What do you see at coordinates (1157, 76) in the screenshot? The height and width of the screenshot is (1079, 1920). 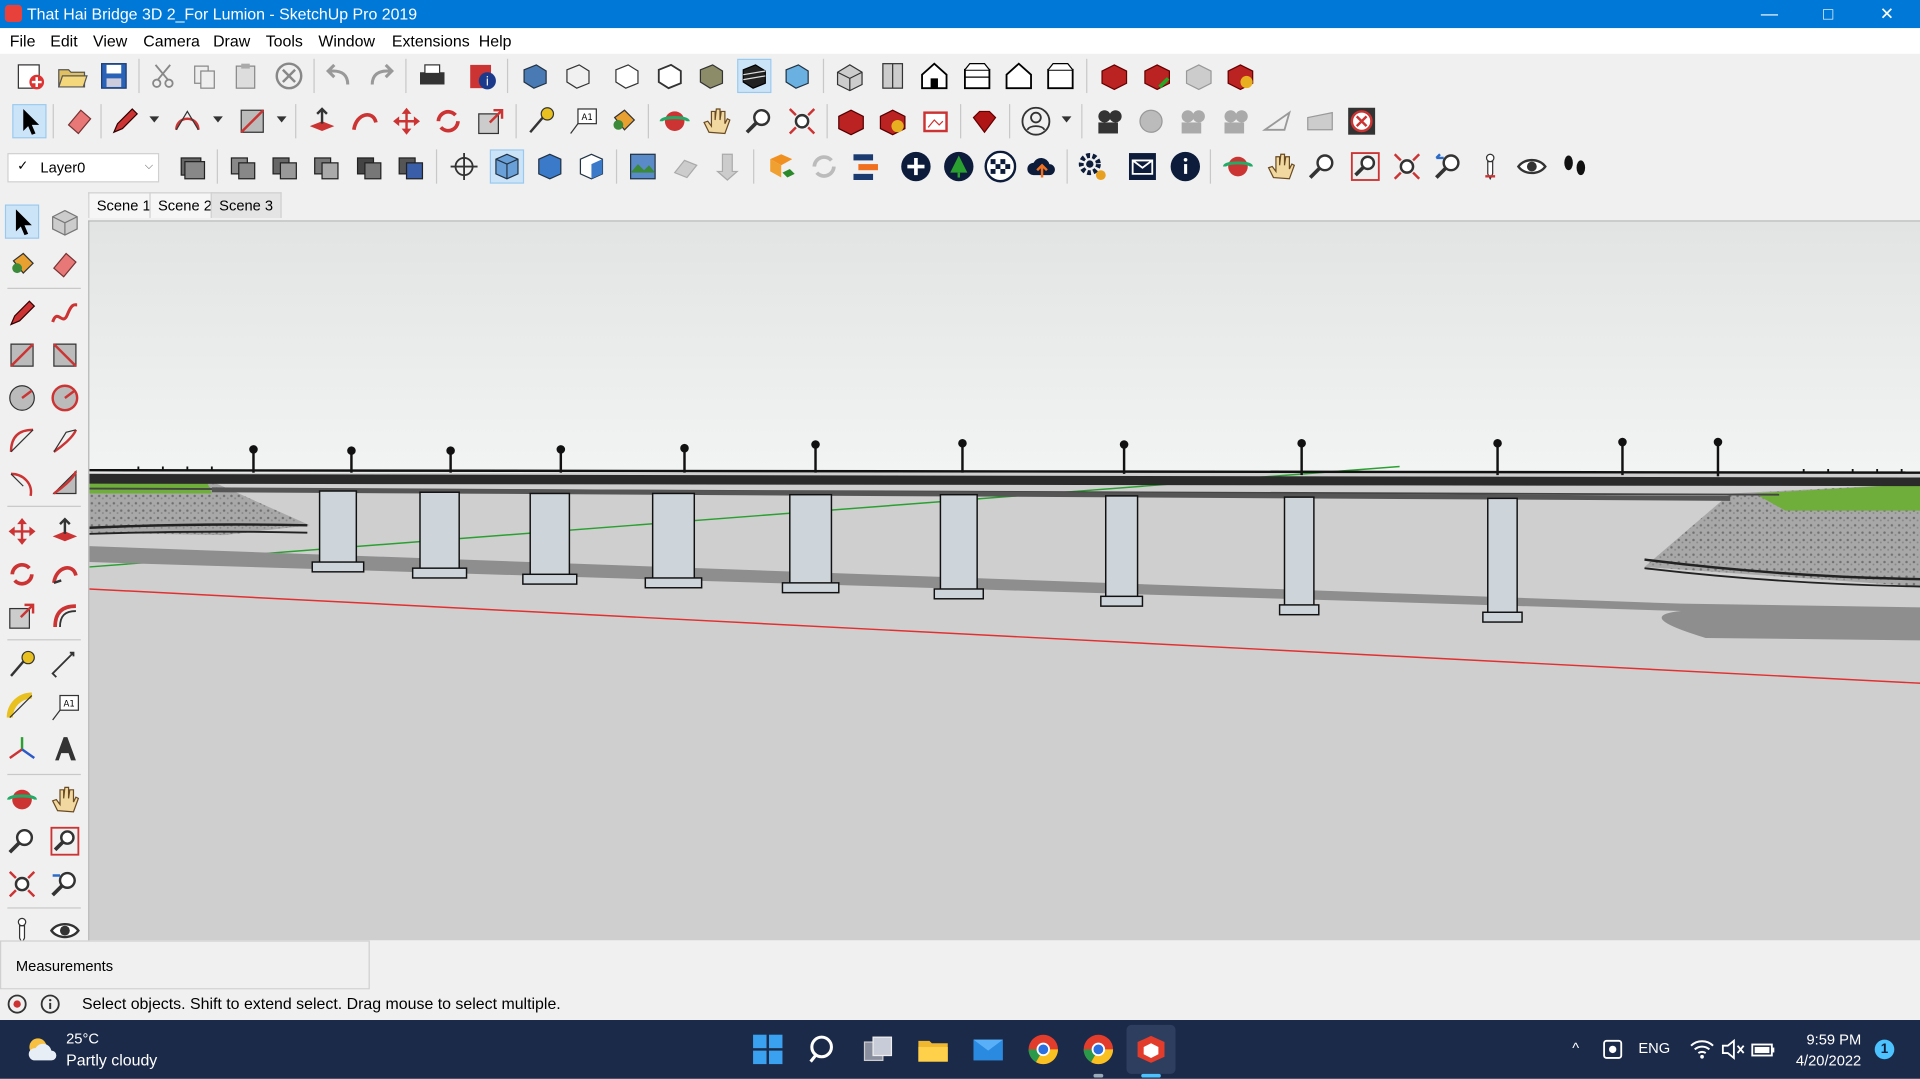 I see `share-model-icon` at bounding box center [1157, 76].